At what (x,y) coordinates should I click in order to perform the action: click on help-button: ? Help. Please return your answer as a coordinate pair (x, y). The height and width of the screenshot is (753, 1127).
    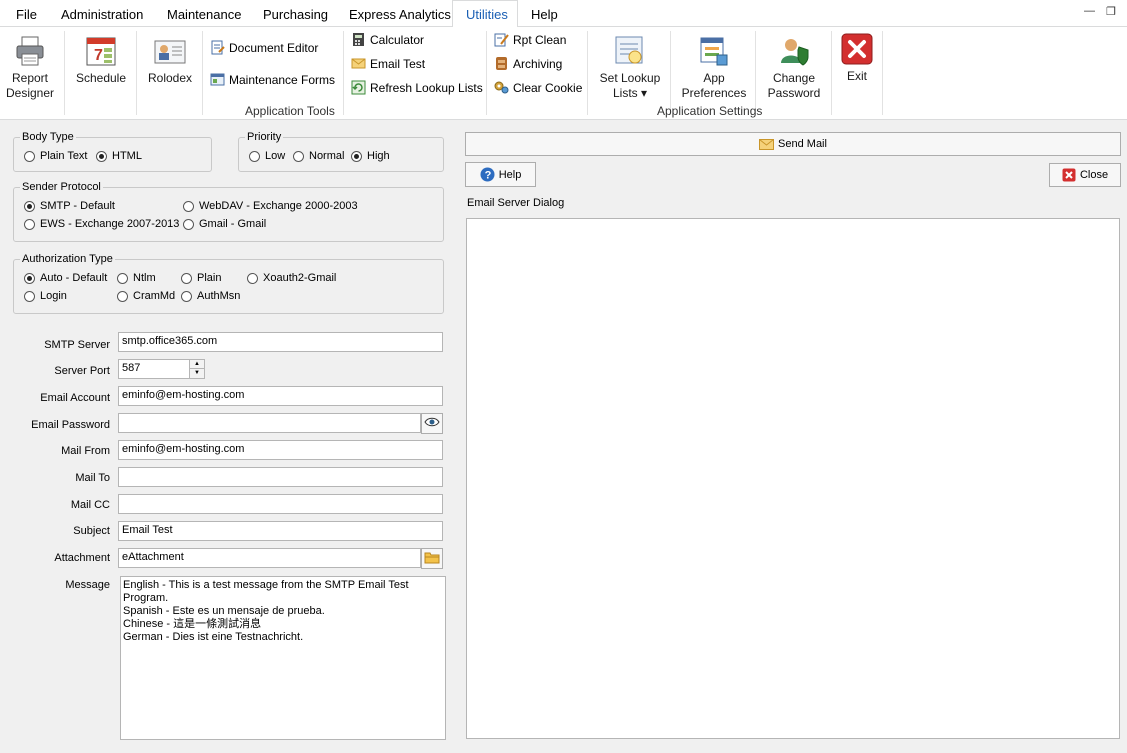
    Looking at the image, I should click on (500, 174).